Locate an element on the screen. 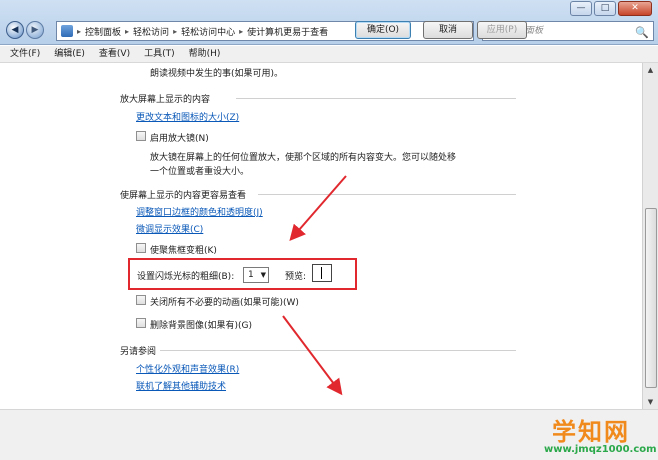 The width and height of the screenshot is (658, 460). cancel-button: 取消 is located at coordinates (448, 30).